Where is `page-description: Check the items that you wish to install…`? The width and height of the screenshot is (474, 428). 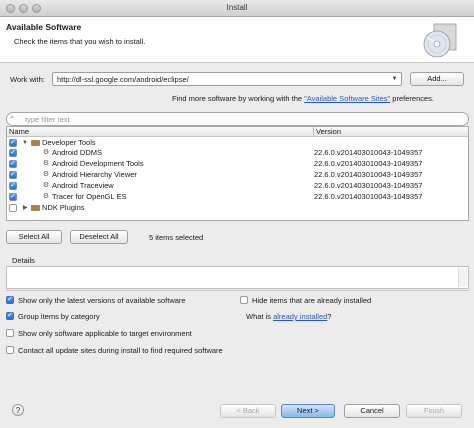 page-description: Check the items that you wish to install… is located at coordinates (80, 41).